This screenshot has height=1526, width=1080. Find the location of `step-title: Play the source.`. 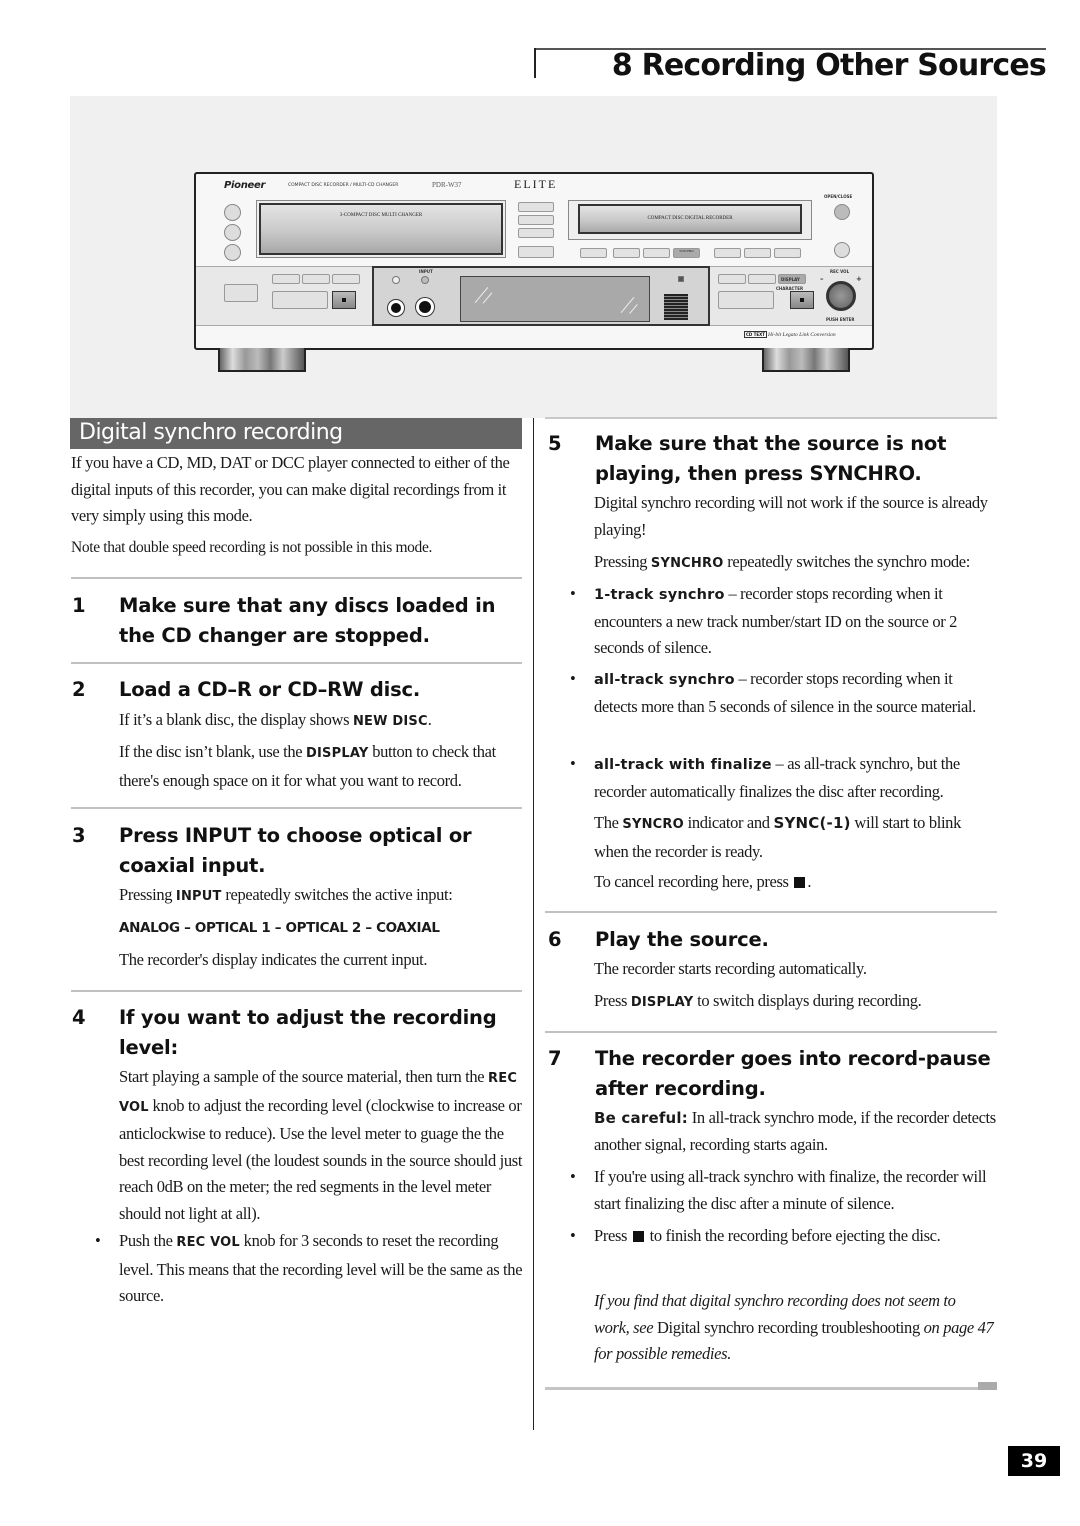

step-title: Play the source. is located at coordinates (682, 939).